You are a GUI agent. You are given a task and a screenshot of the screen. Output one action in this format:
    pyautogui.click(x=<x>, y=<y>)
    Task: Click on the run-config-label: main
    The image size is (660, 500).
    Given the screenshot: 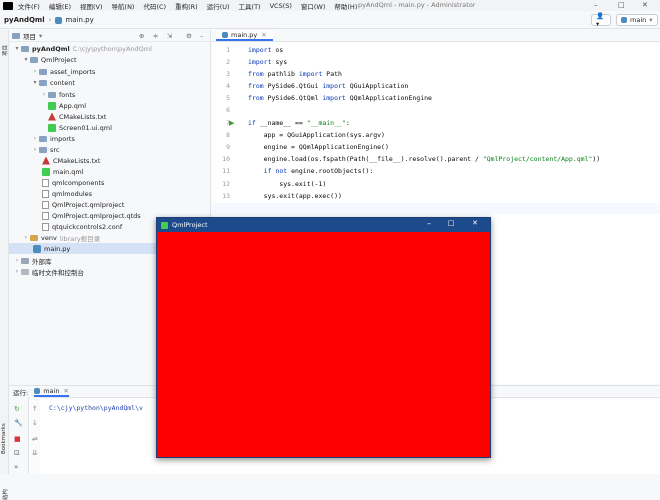 What is the action you would take?
    pyautogui.click(x=638, y=20)
    